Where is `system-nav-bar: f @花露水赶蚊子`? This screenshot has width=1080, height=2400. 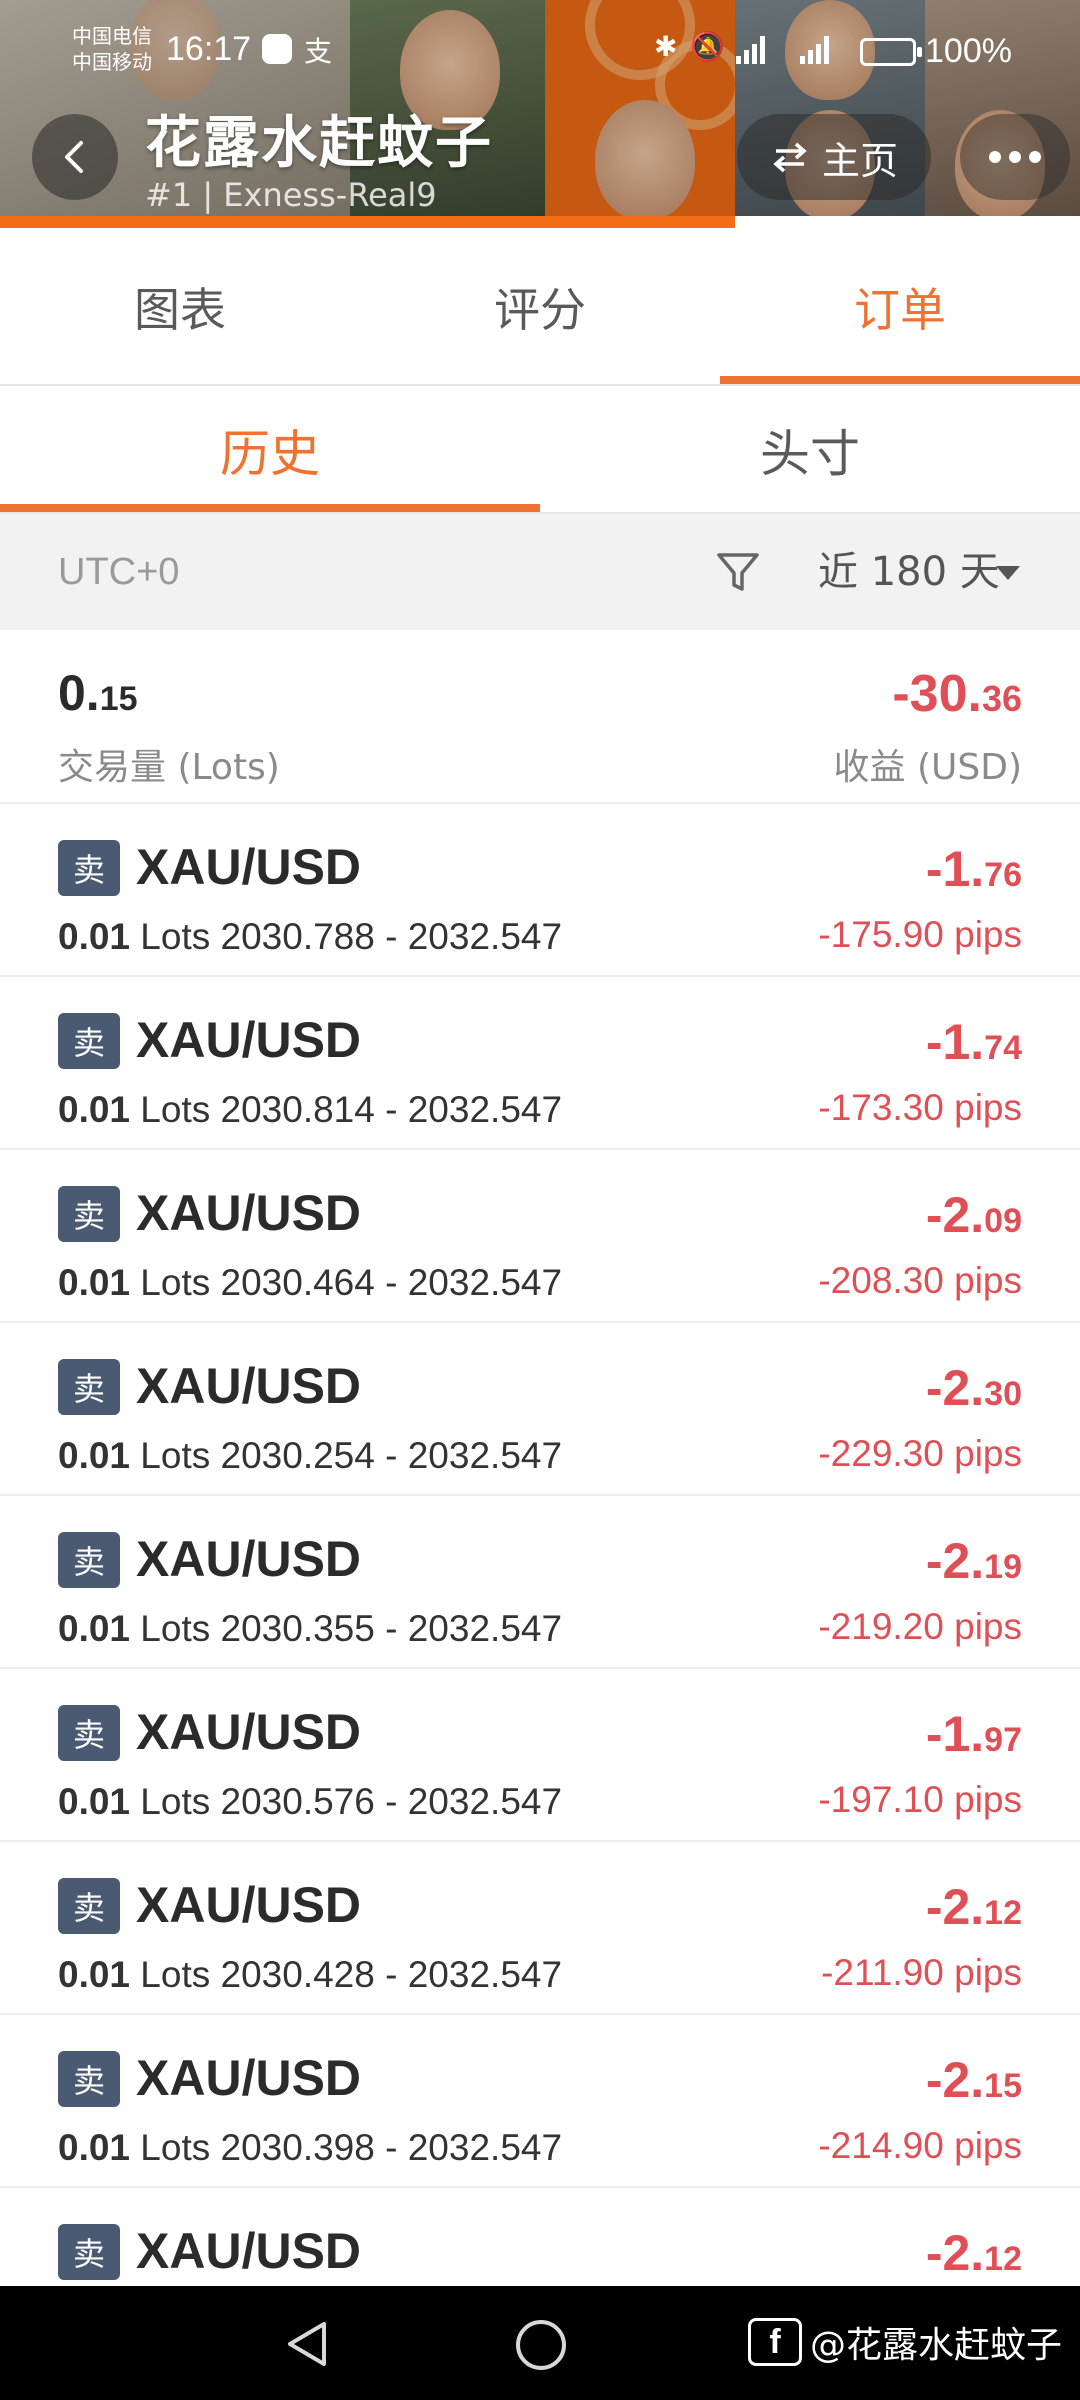 system-nav-bar: f @花露水赶蚊子 is located at coordinates (540, 2343).